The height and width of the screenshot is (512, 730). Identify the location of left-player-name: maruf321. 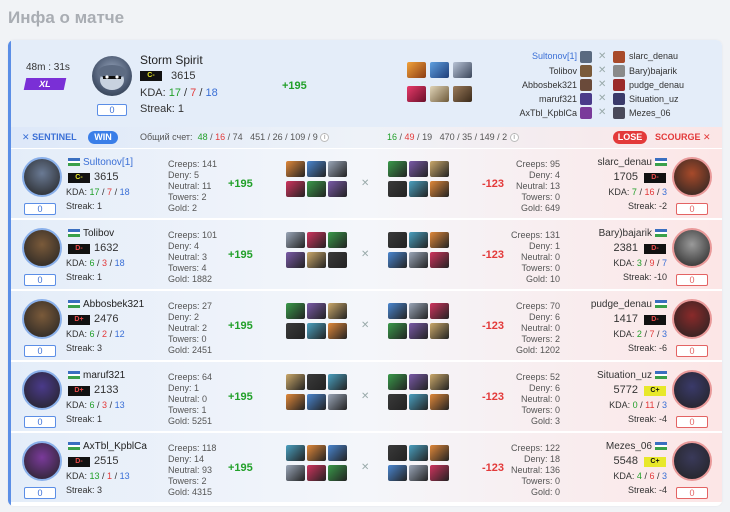
(104, 375).